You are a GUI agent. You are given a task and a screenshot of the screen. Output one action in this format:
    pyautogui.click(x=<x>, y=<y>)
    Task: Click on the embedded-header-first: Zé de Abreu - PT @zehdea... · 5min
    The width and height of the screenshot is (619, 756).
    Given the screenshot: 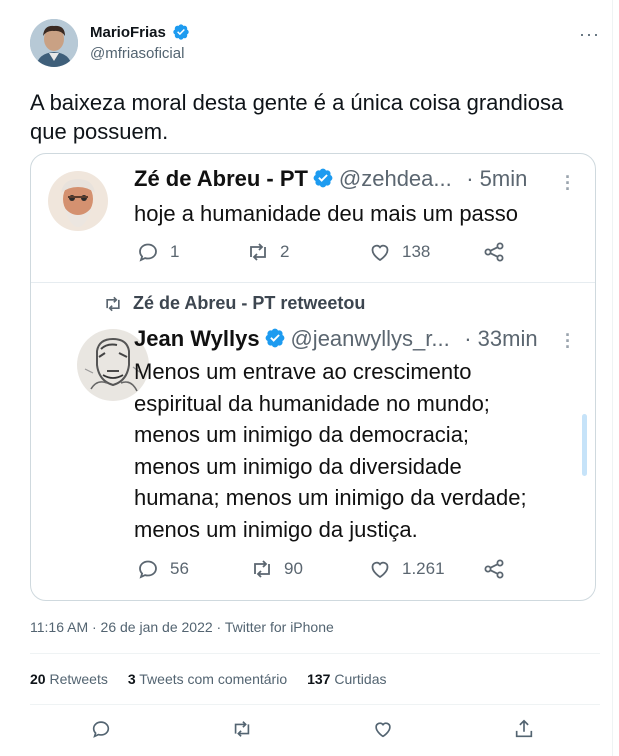 What is the action you would take?
    pyautogui.click(x=330, y=179)
    